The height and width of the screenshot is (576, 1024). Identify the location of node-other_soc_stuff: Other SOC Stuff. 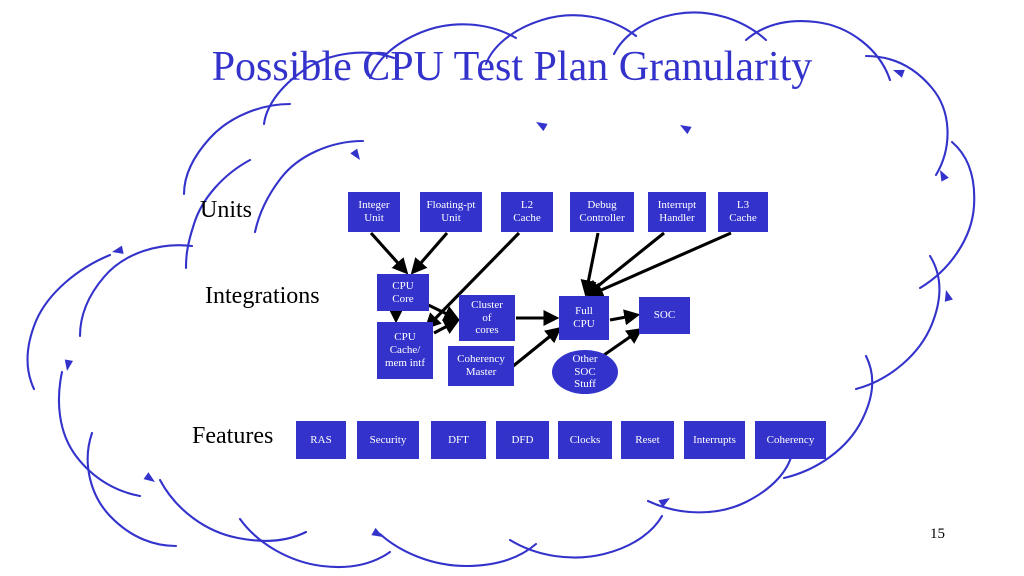
(585, 372).